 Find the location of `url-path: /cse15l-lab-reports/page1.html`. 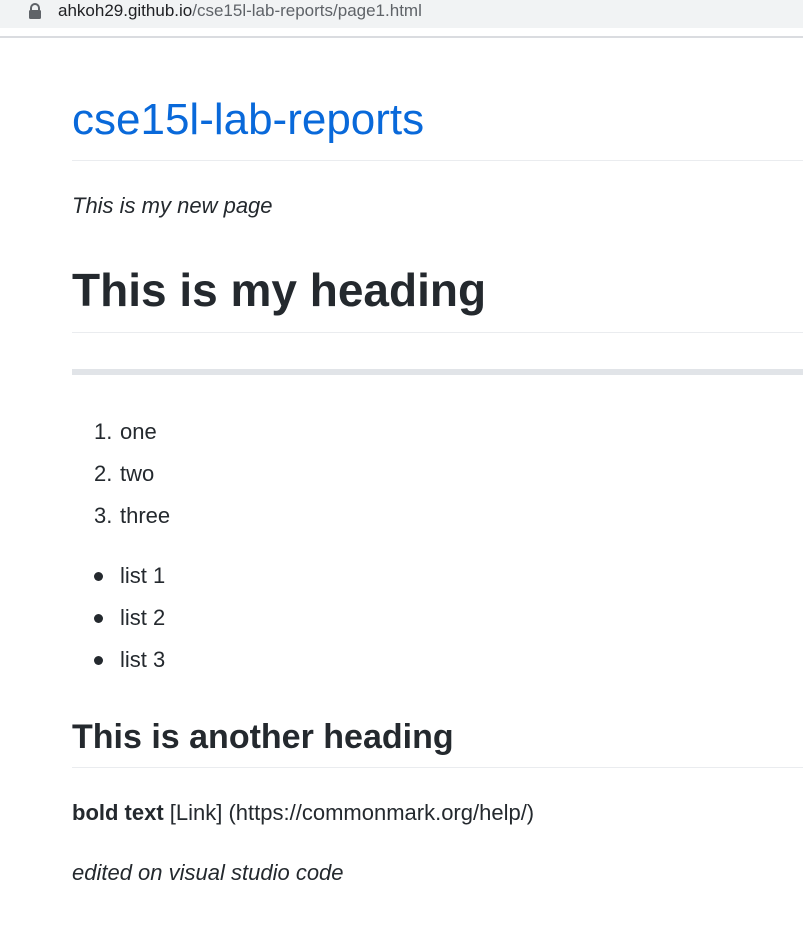

url-path: /cse15l-lab-reports/page1.html is located at coordinates (307, 10).